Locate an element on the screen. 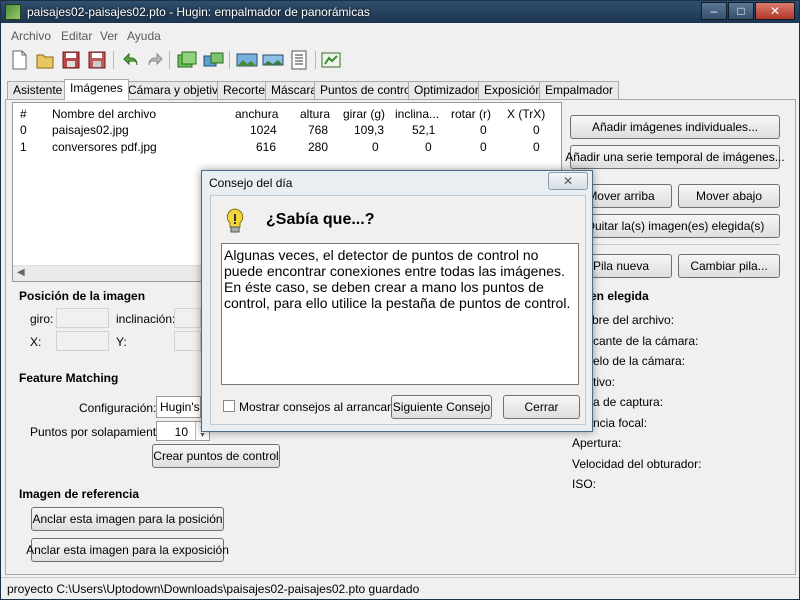 The image size is (800, 600). tab-asistente: Asistente is located at coordinates (38, 90).